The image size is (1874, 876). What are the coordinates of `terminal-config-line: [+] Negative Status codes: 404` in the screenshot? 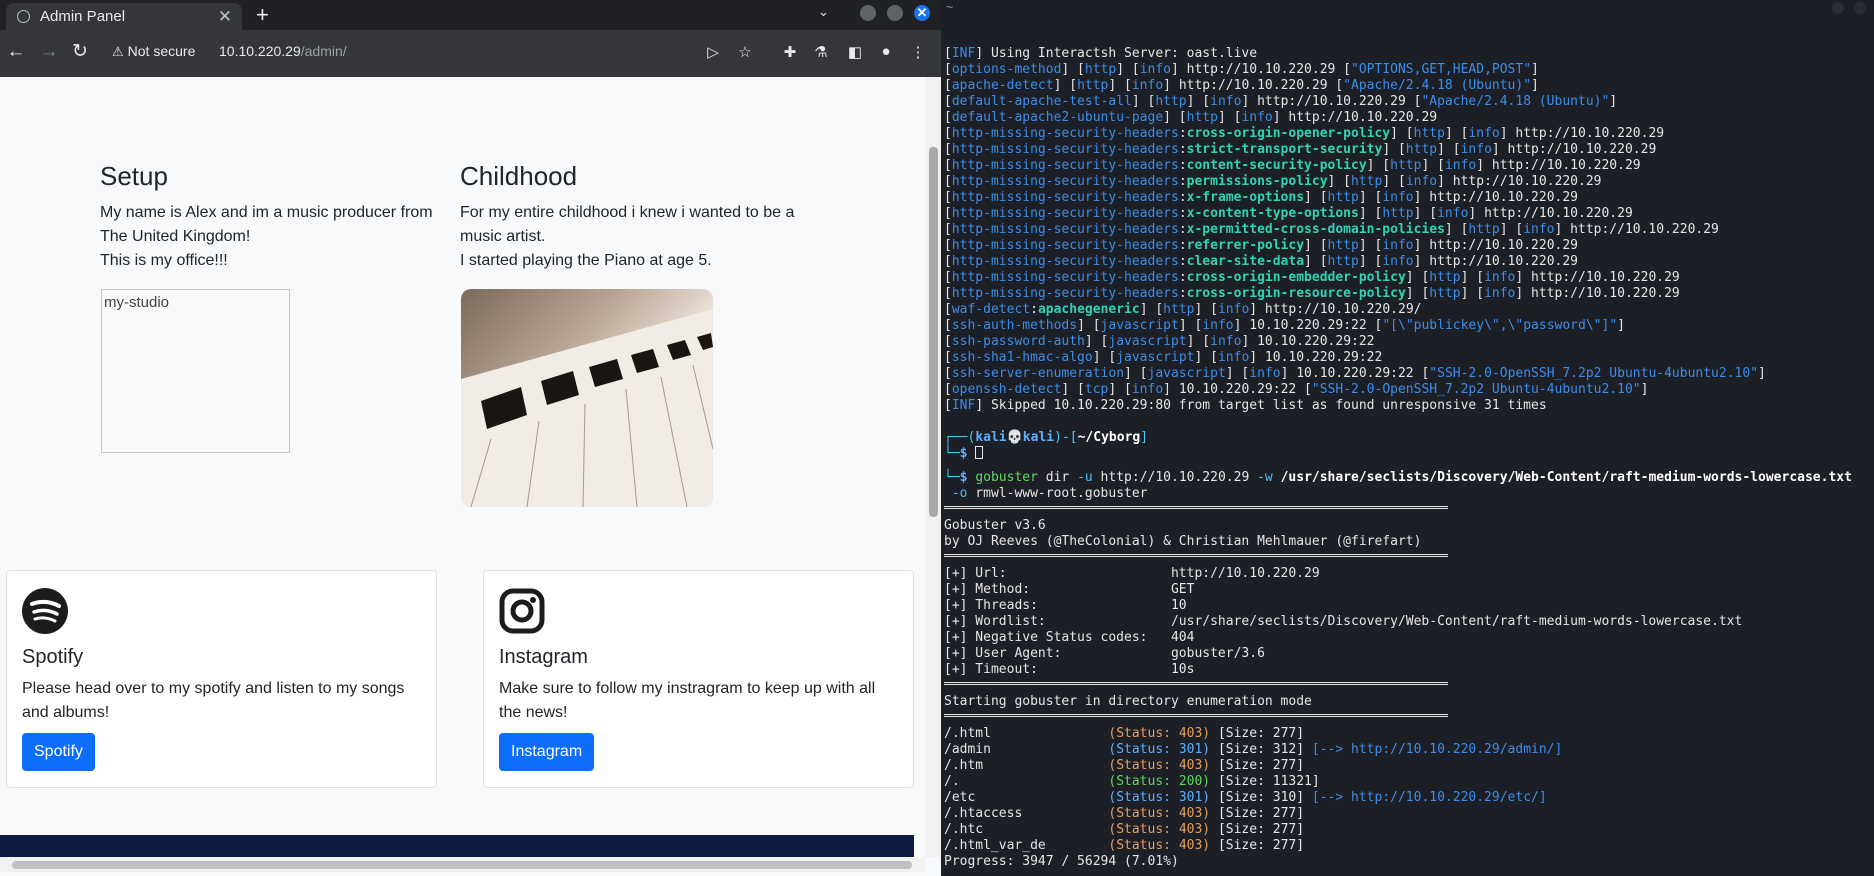 It's located at (1069, 637).